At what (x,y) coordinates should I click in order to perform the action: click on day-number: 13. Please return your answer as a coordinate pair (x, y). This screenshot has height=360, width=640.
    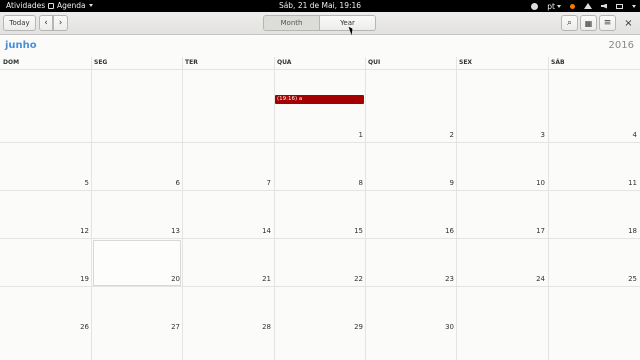
    Looking at the image, I should click on (165, 231).